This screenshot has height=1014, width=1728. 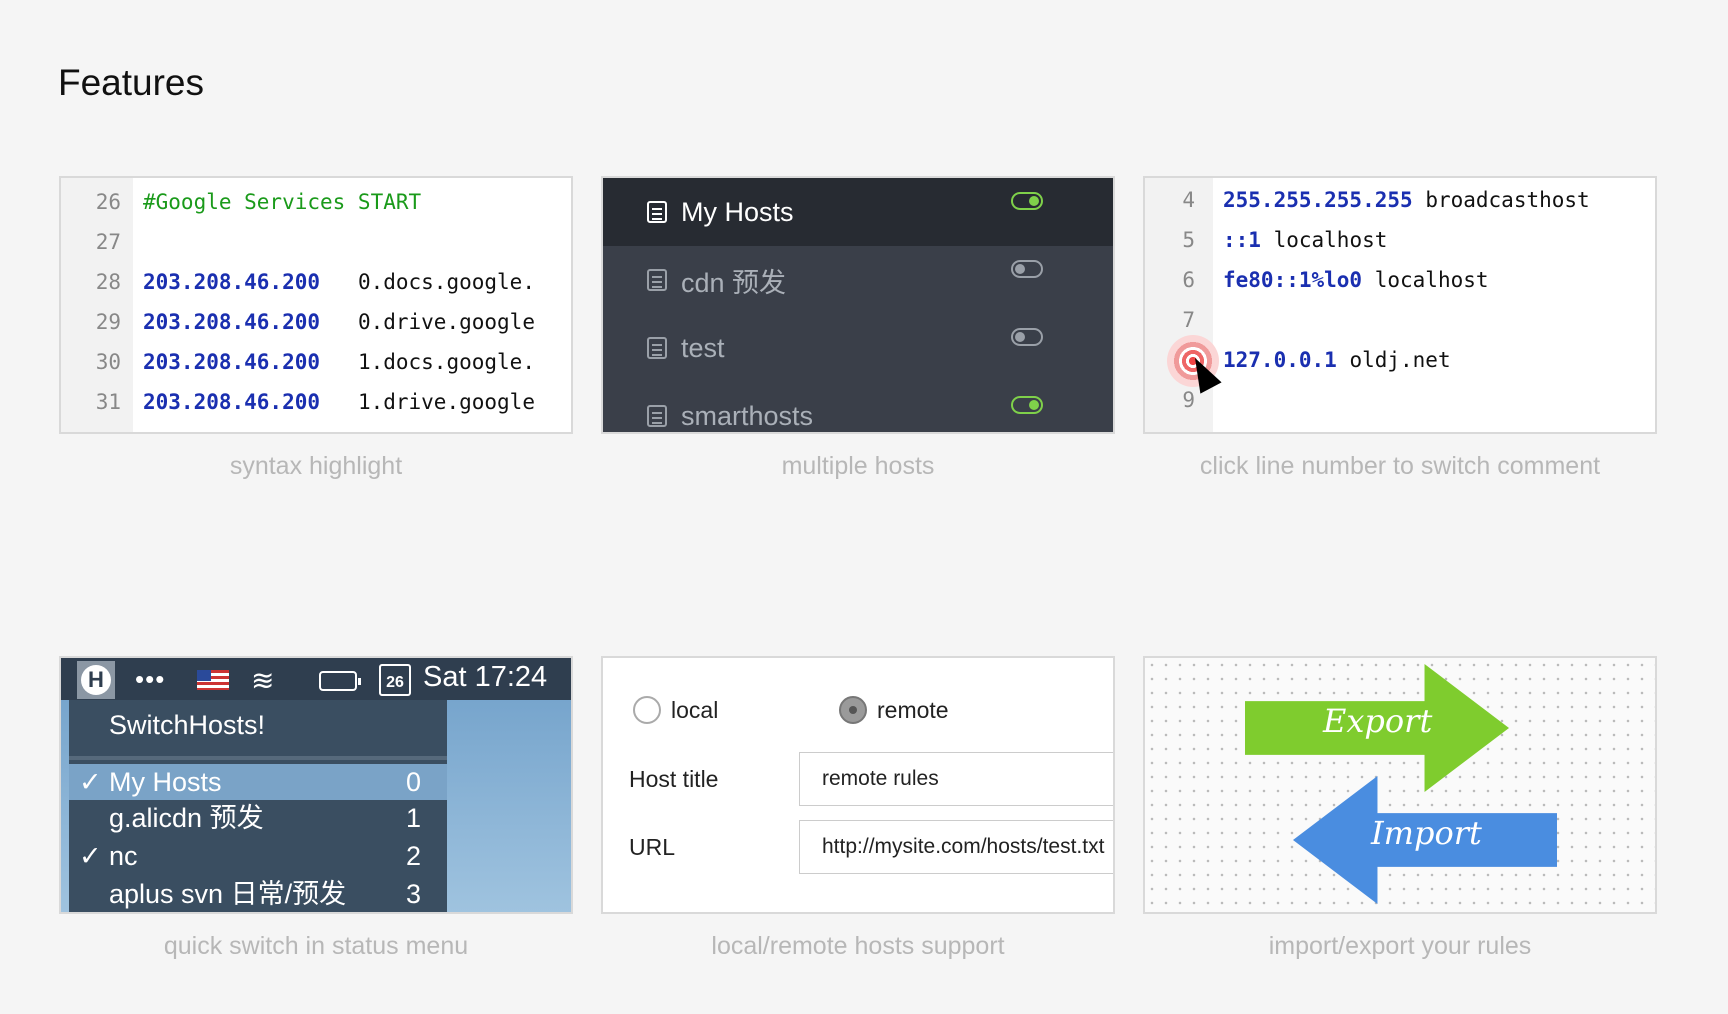 I want to click on remote-radio, so click(x=853, y=710).